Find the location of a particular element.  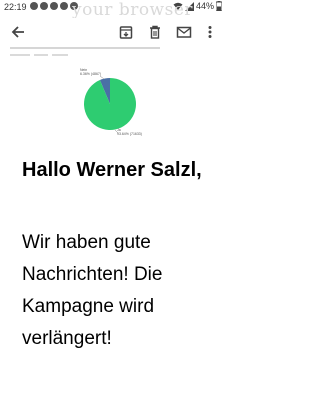

pie-chart-svg is located at coordinates (110, 104).